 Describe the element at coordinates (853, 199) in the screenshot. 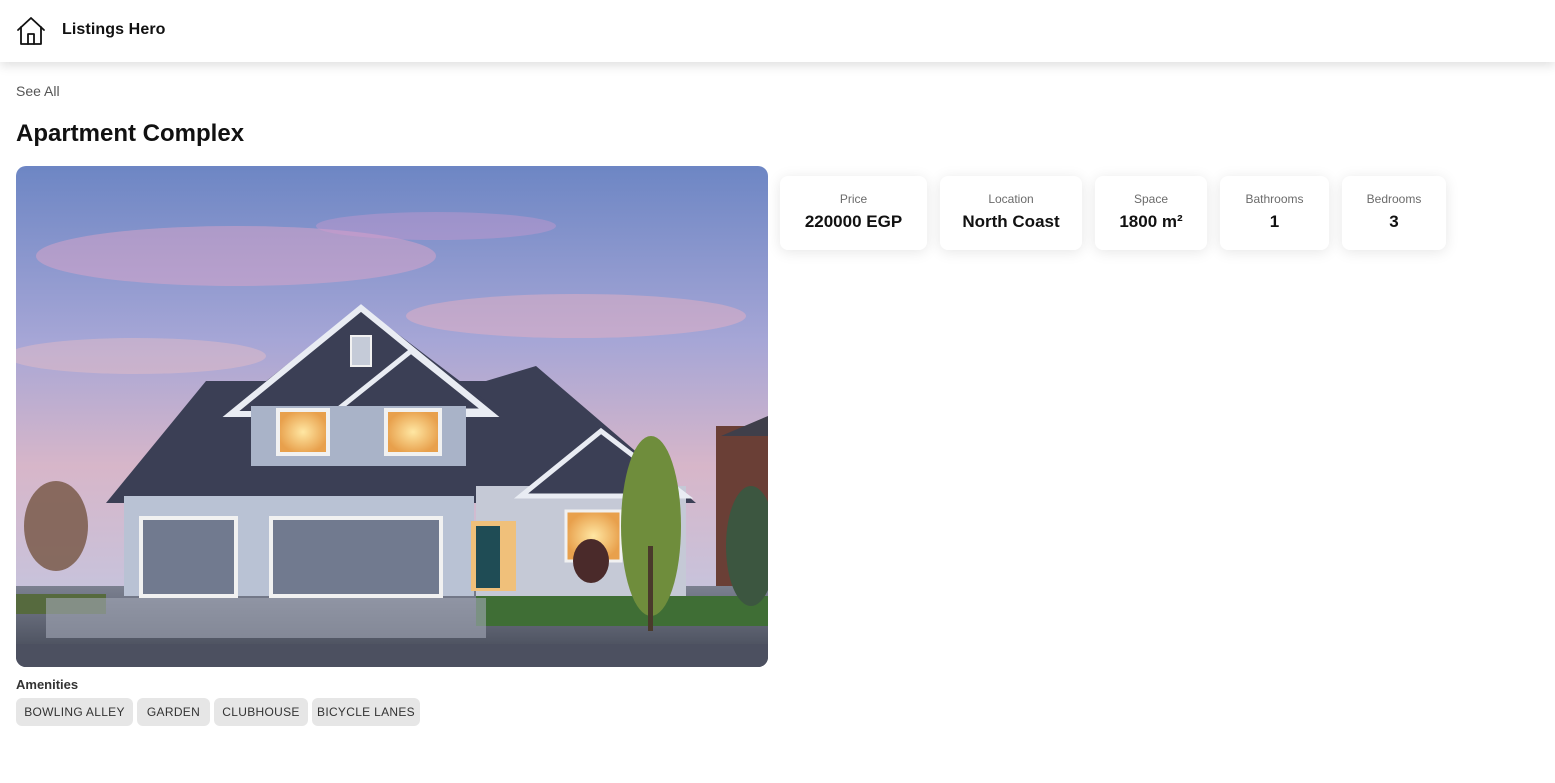

I see `stat-label: Price` at that location.